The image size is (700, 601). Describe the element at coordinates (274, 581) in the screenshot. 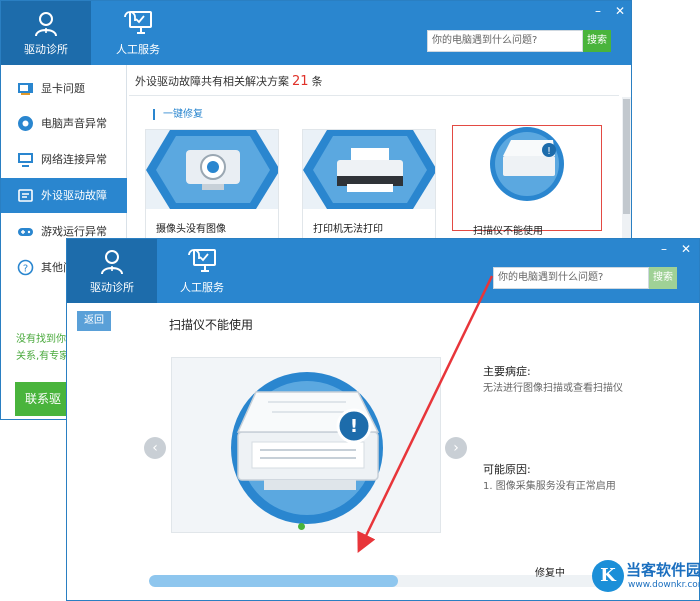

I see `progress-fill` at that location.